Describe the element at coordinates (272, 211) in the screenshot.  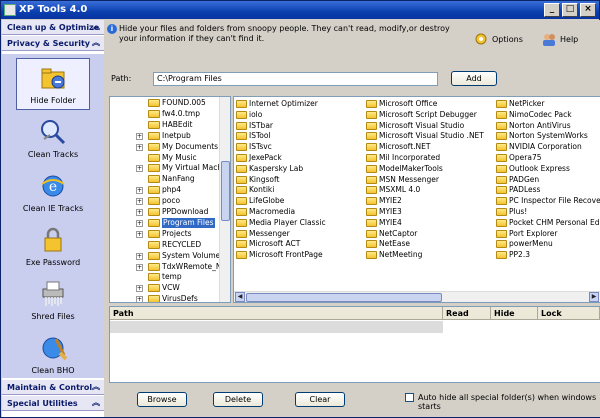
I see `file-item-label: Macromedia` at that location.